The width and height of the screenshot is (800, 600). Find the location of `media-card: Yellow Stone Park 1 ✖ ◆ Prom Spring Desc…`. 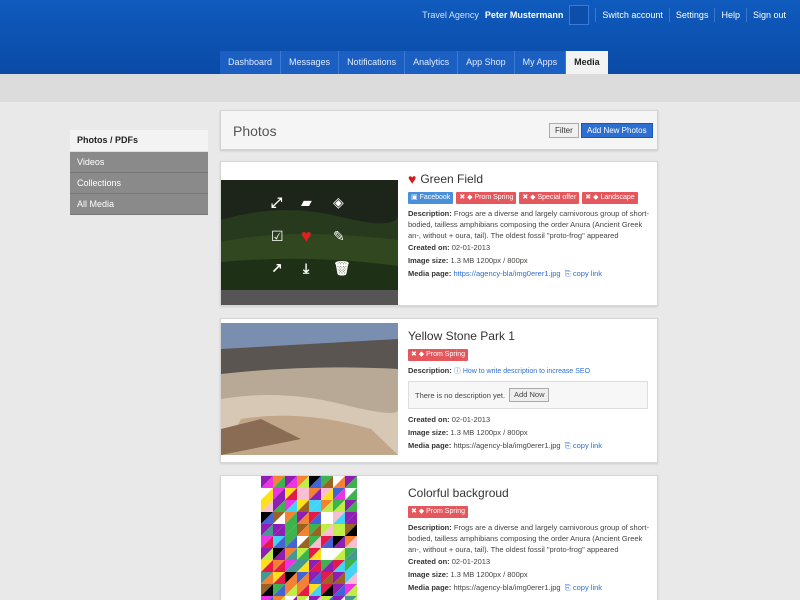

media-card: Yellow Stone Park 1 ✖ ◆ Prom Spring Desc… is located at coordinates (439, 390).